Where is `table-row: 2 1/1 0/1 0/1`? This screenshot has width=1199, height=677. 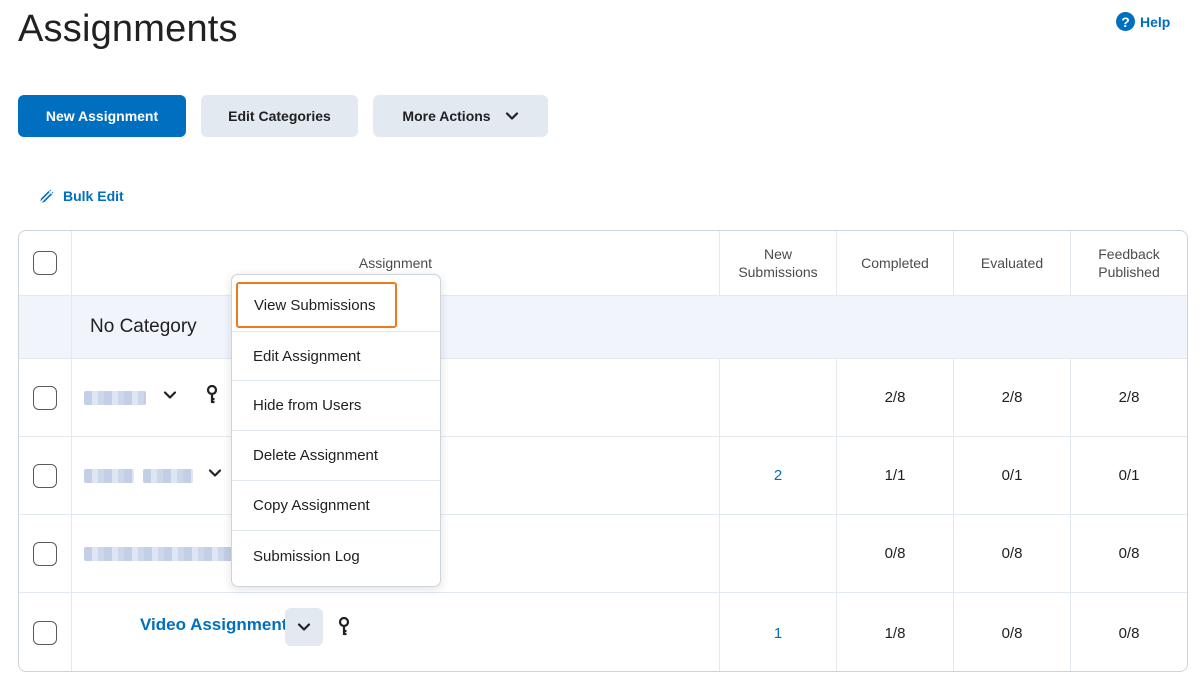 table-row: 2 1/1 0/1 0/1 is located at coordinates (603, 476).